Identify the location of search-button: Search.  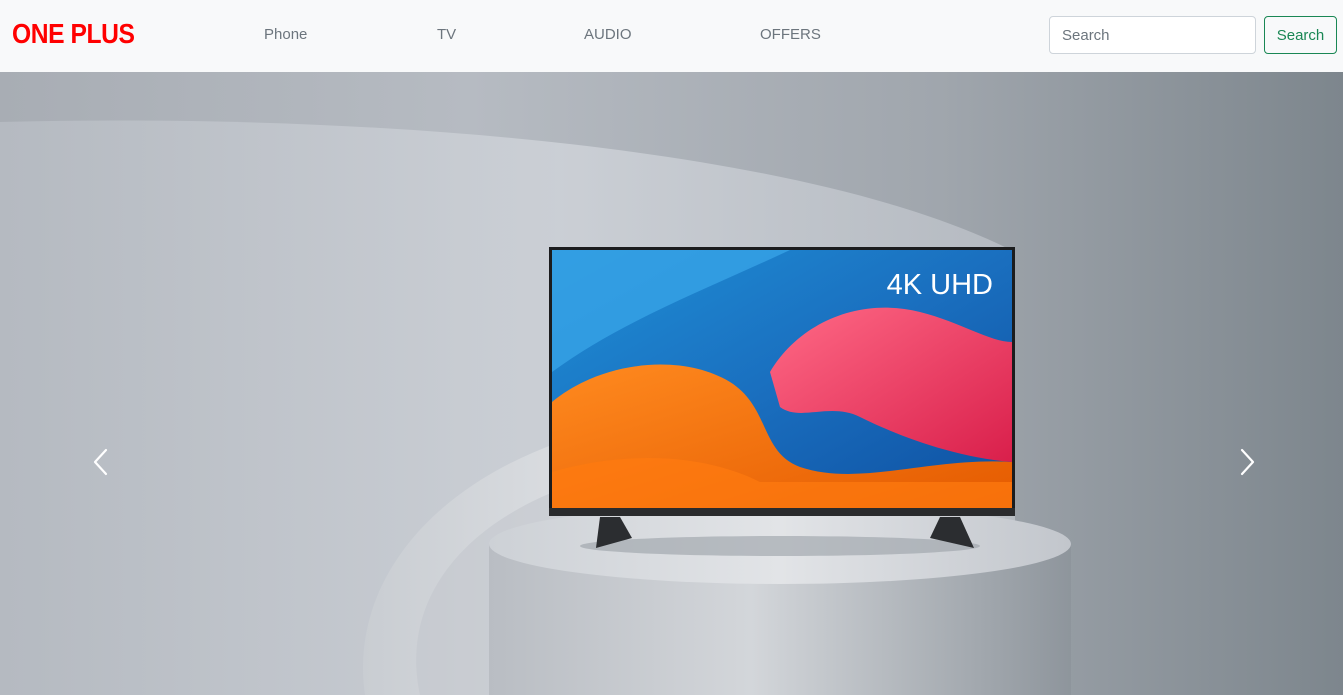
(1300, 35).